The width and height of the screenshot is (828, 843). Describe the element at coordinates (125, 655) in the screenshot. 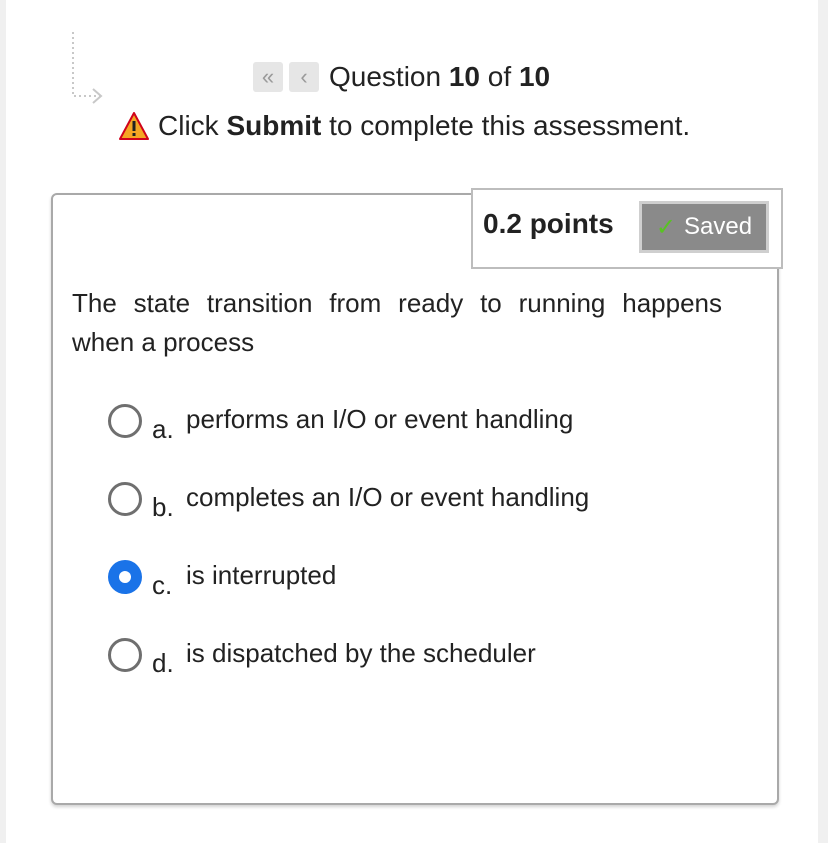

I see `radio-button-d` at that location.